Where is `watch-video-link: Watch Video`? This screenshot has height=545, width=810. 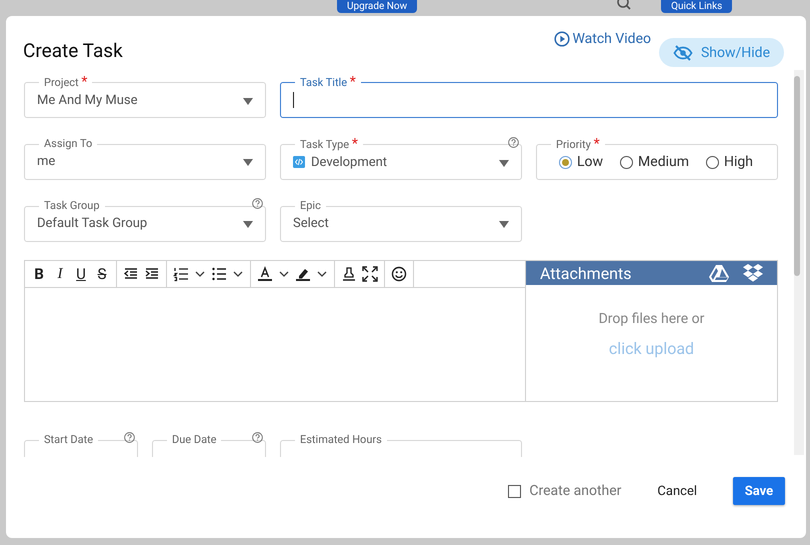
watch-video-link: Watch Video is located at coordinates (602, 39).